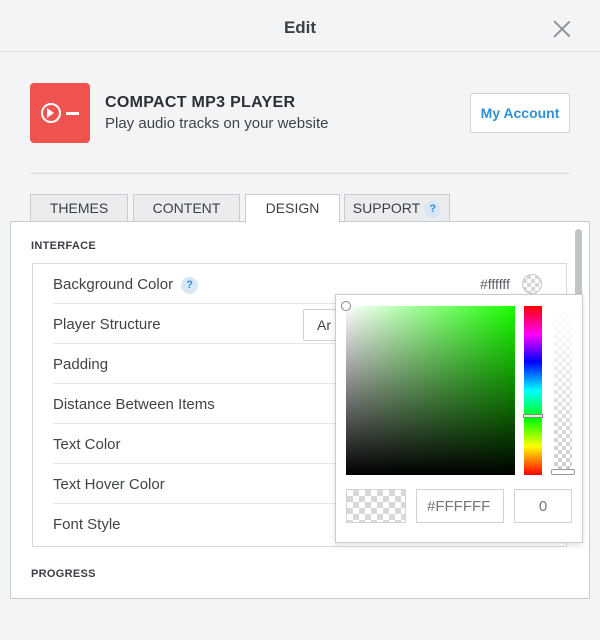 This screenshot has height=640, width=600. I want to click on modal-title: Edit, so click(300, 27).